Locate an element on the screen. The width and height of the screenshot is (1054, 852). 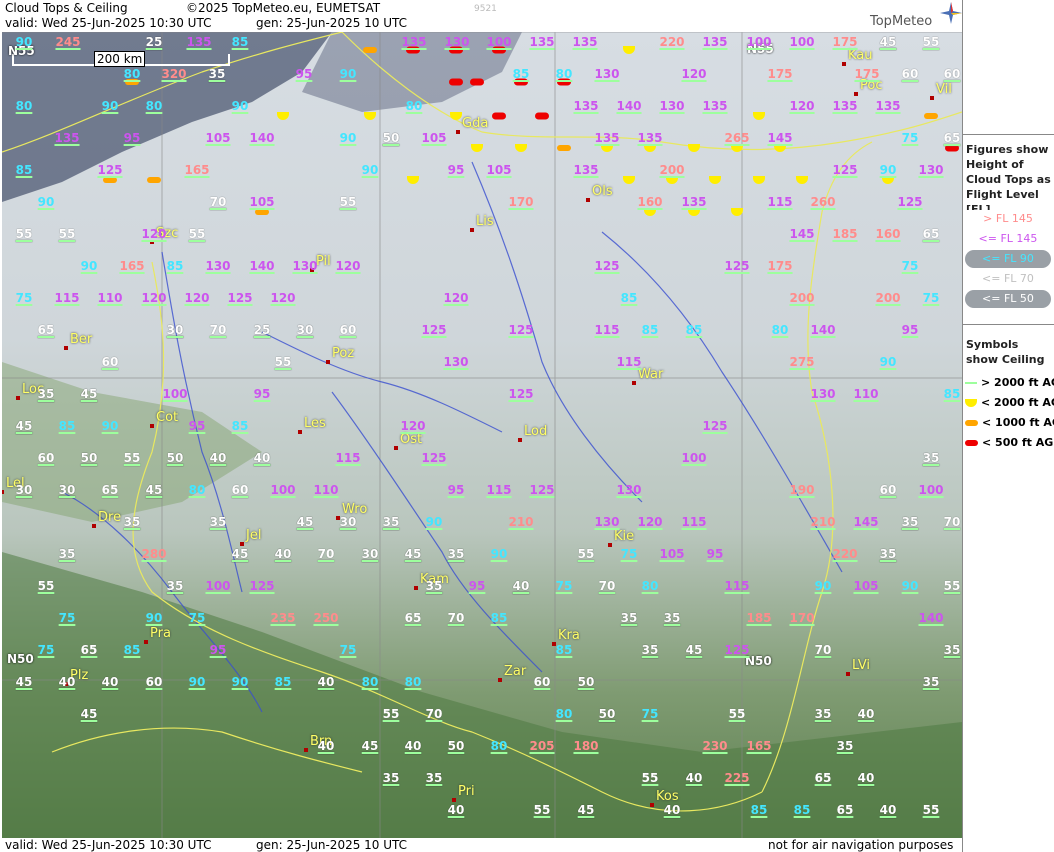
generated-time: gen: 25-Jun-2025 10 UTC is located at coordinates (332, 23).